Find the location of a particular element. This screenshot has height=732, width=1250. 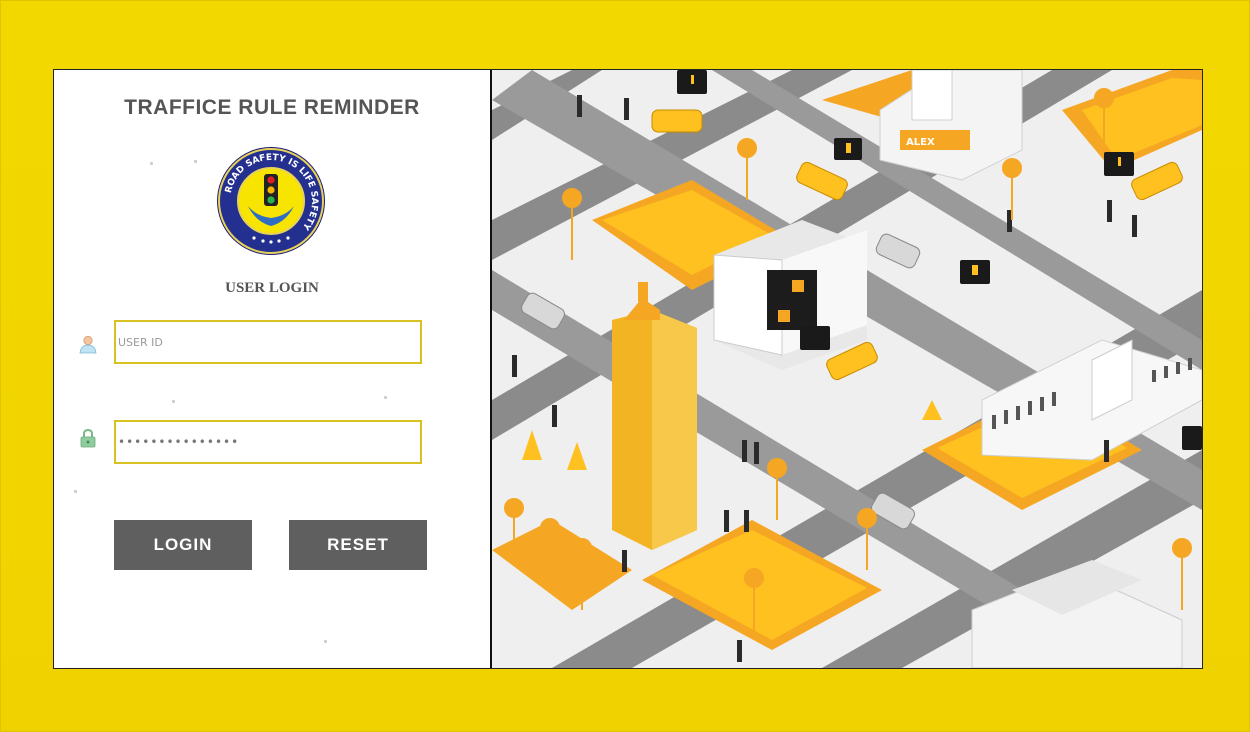

road-safety-badge-icon: ROAD SAFETY IS LIFE SAFETY is located at coordinates (271, 201).